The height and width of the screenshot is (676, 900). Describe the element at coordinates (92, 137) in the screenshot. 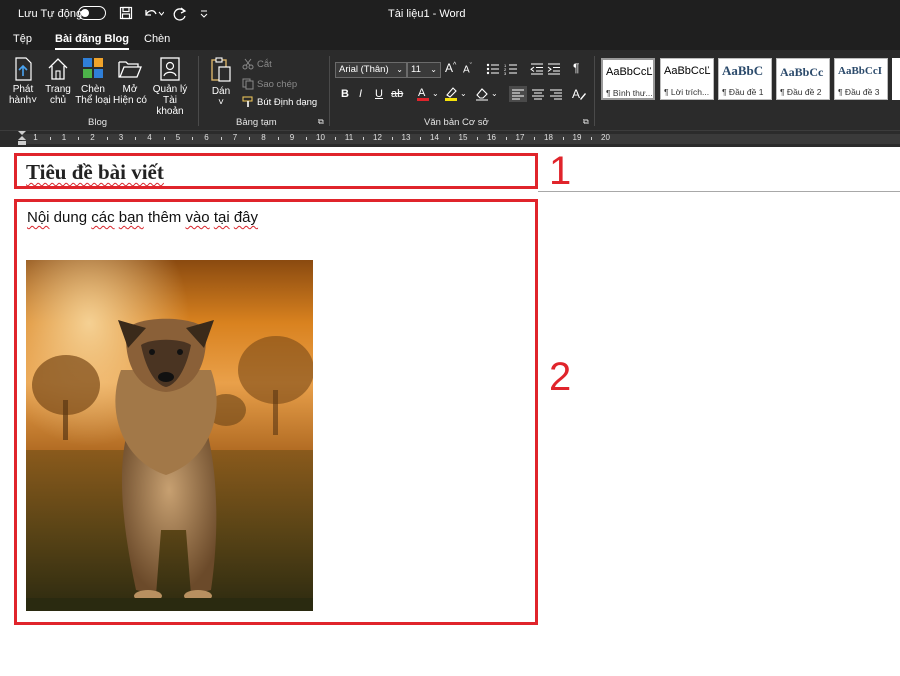

I see `ruler-label: 2` at that location.